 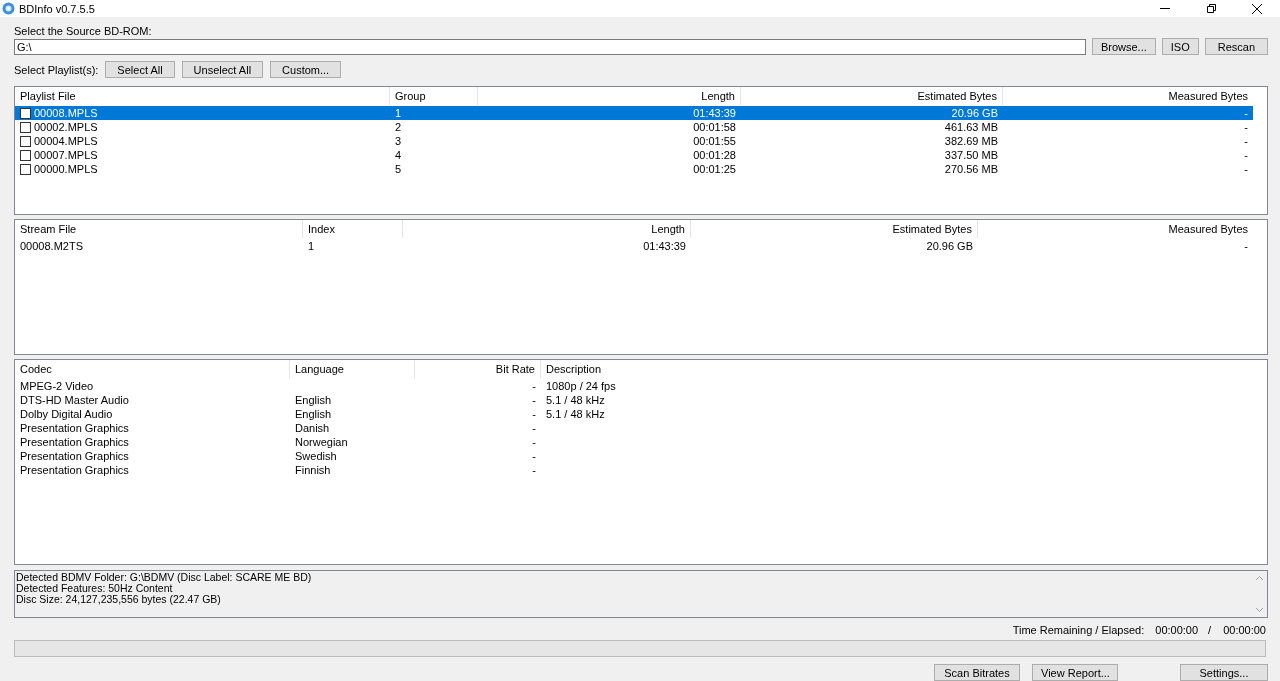 I want to click on table-cell: 00008.MPLS, so click(x=66, y=113).